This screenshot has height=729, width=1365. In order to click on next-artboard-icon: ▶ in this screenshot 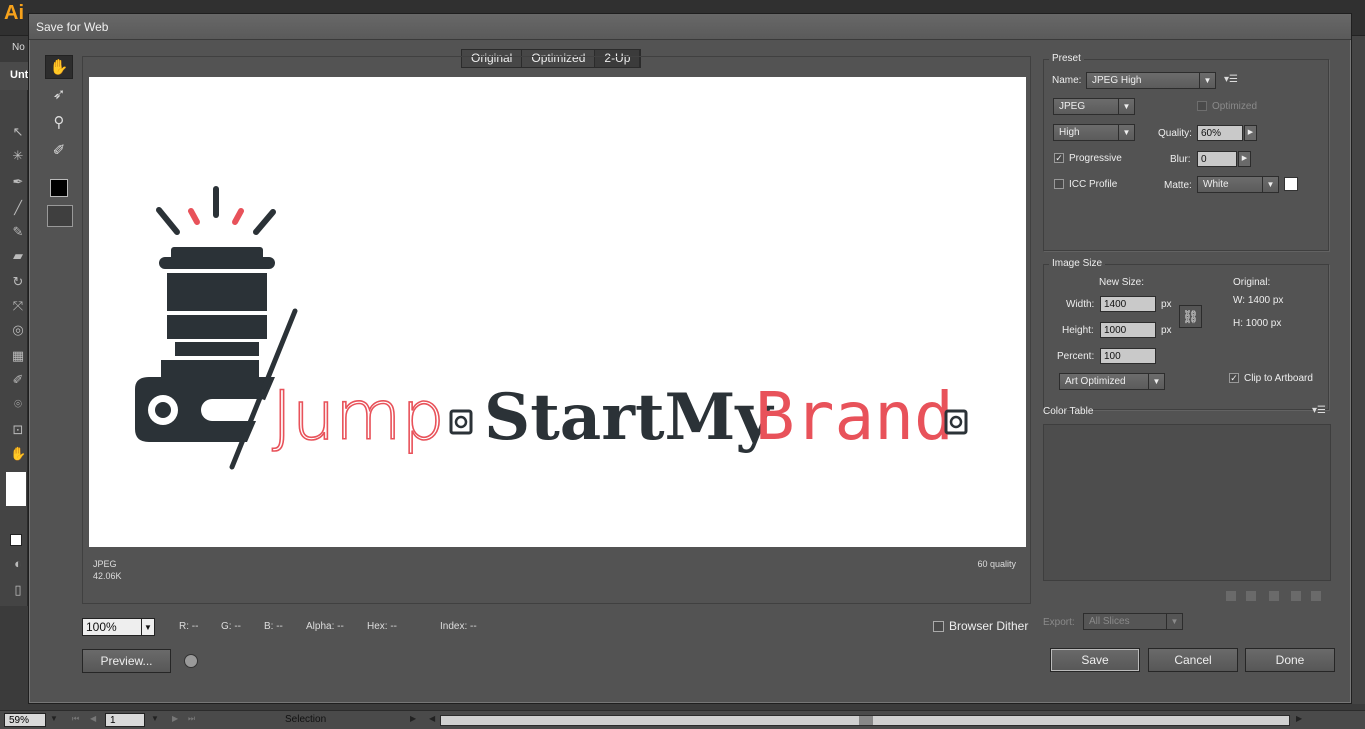, I will do `click(175, 718)`.